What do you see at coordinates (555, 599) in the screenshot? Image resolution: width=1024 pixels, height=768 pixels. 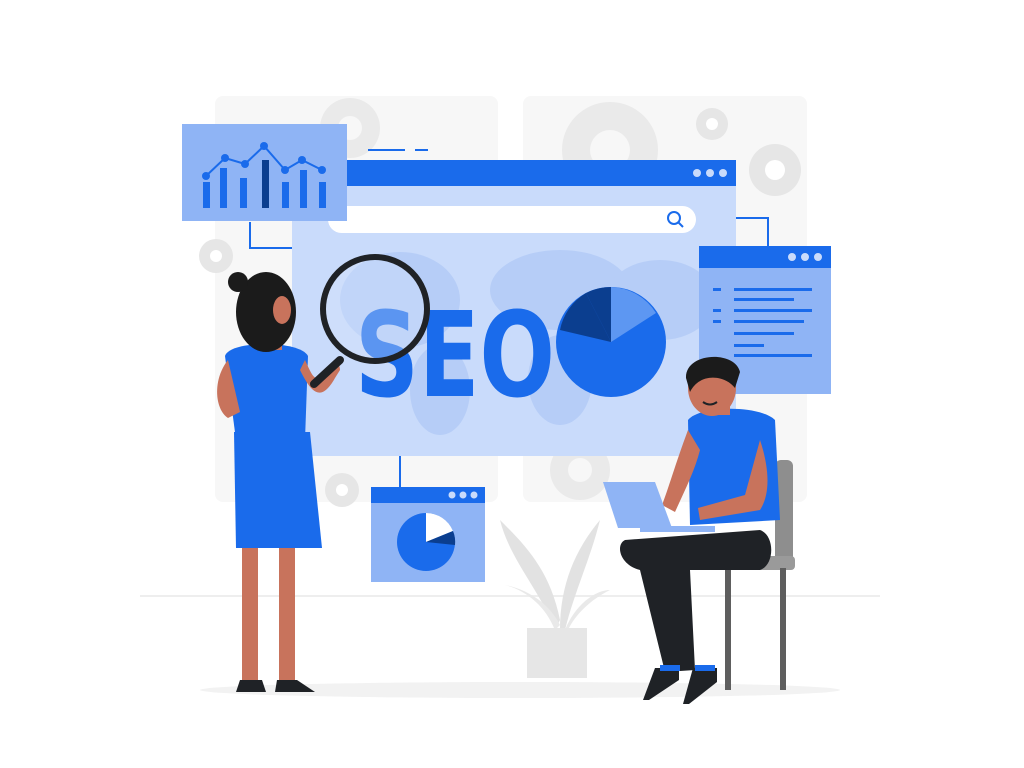 I see `plant-icon` at bounding box center [555, 599].